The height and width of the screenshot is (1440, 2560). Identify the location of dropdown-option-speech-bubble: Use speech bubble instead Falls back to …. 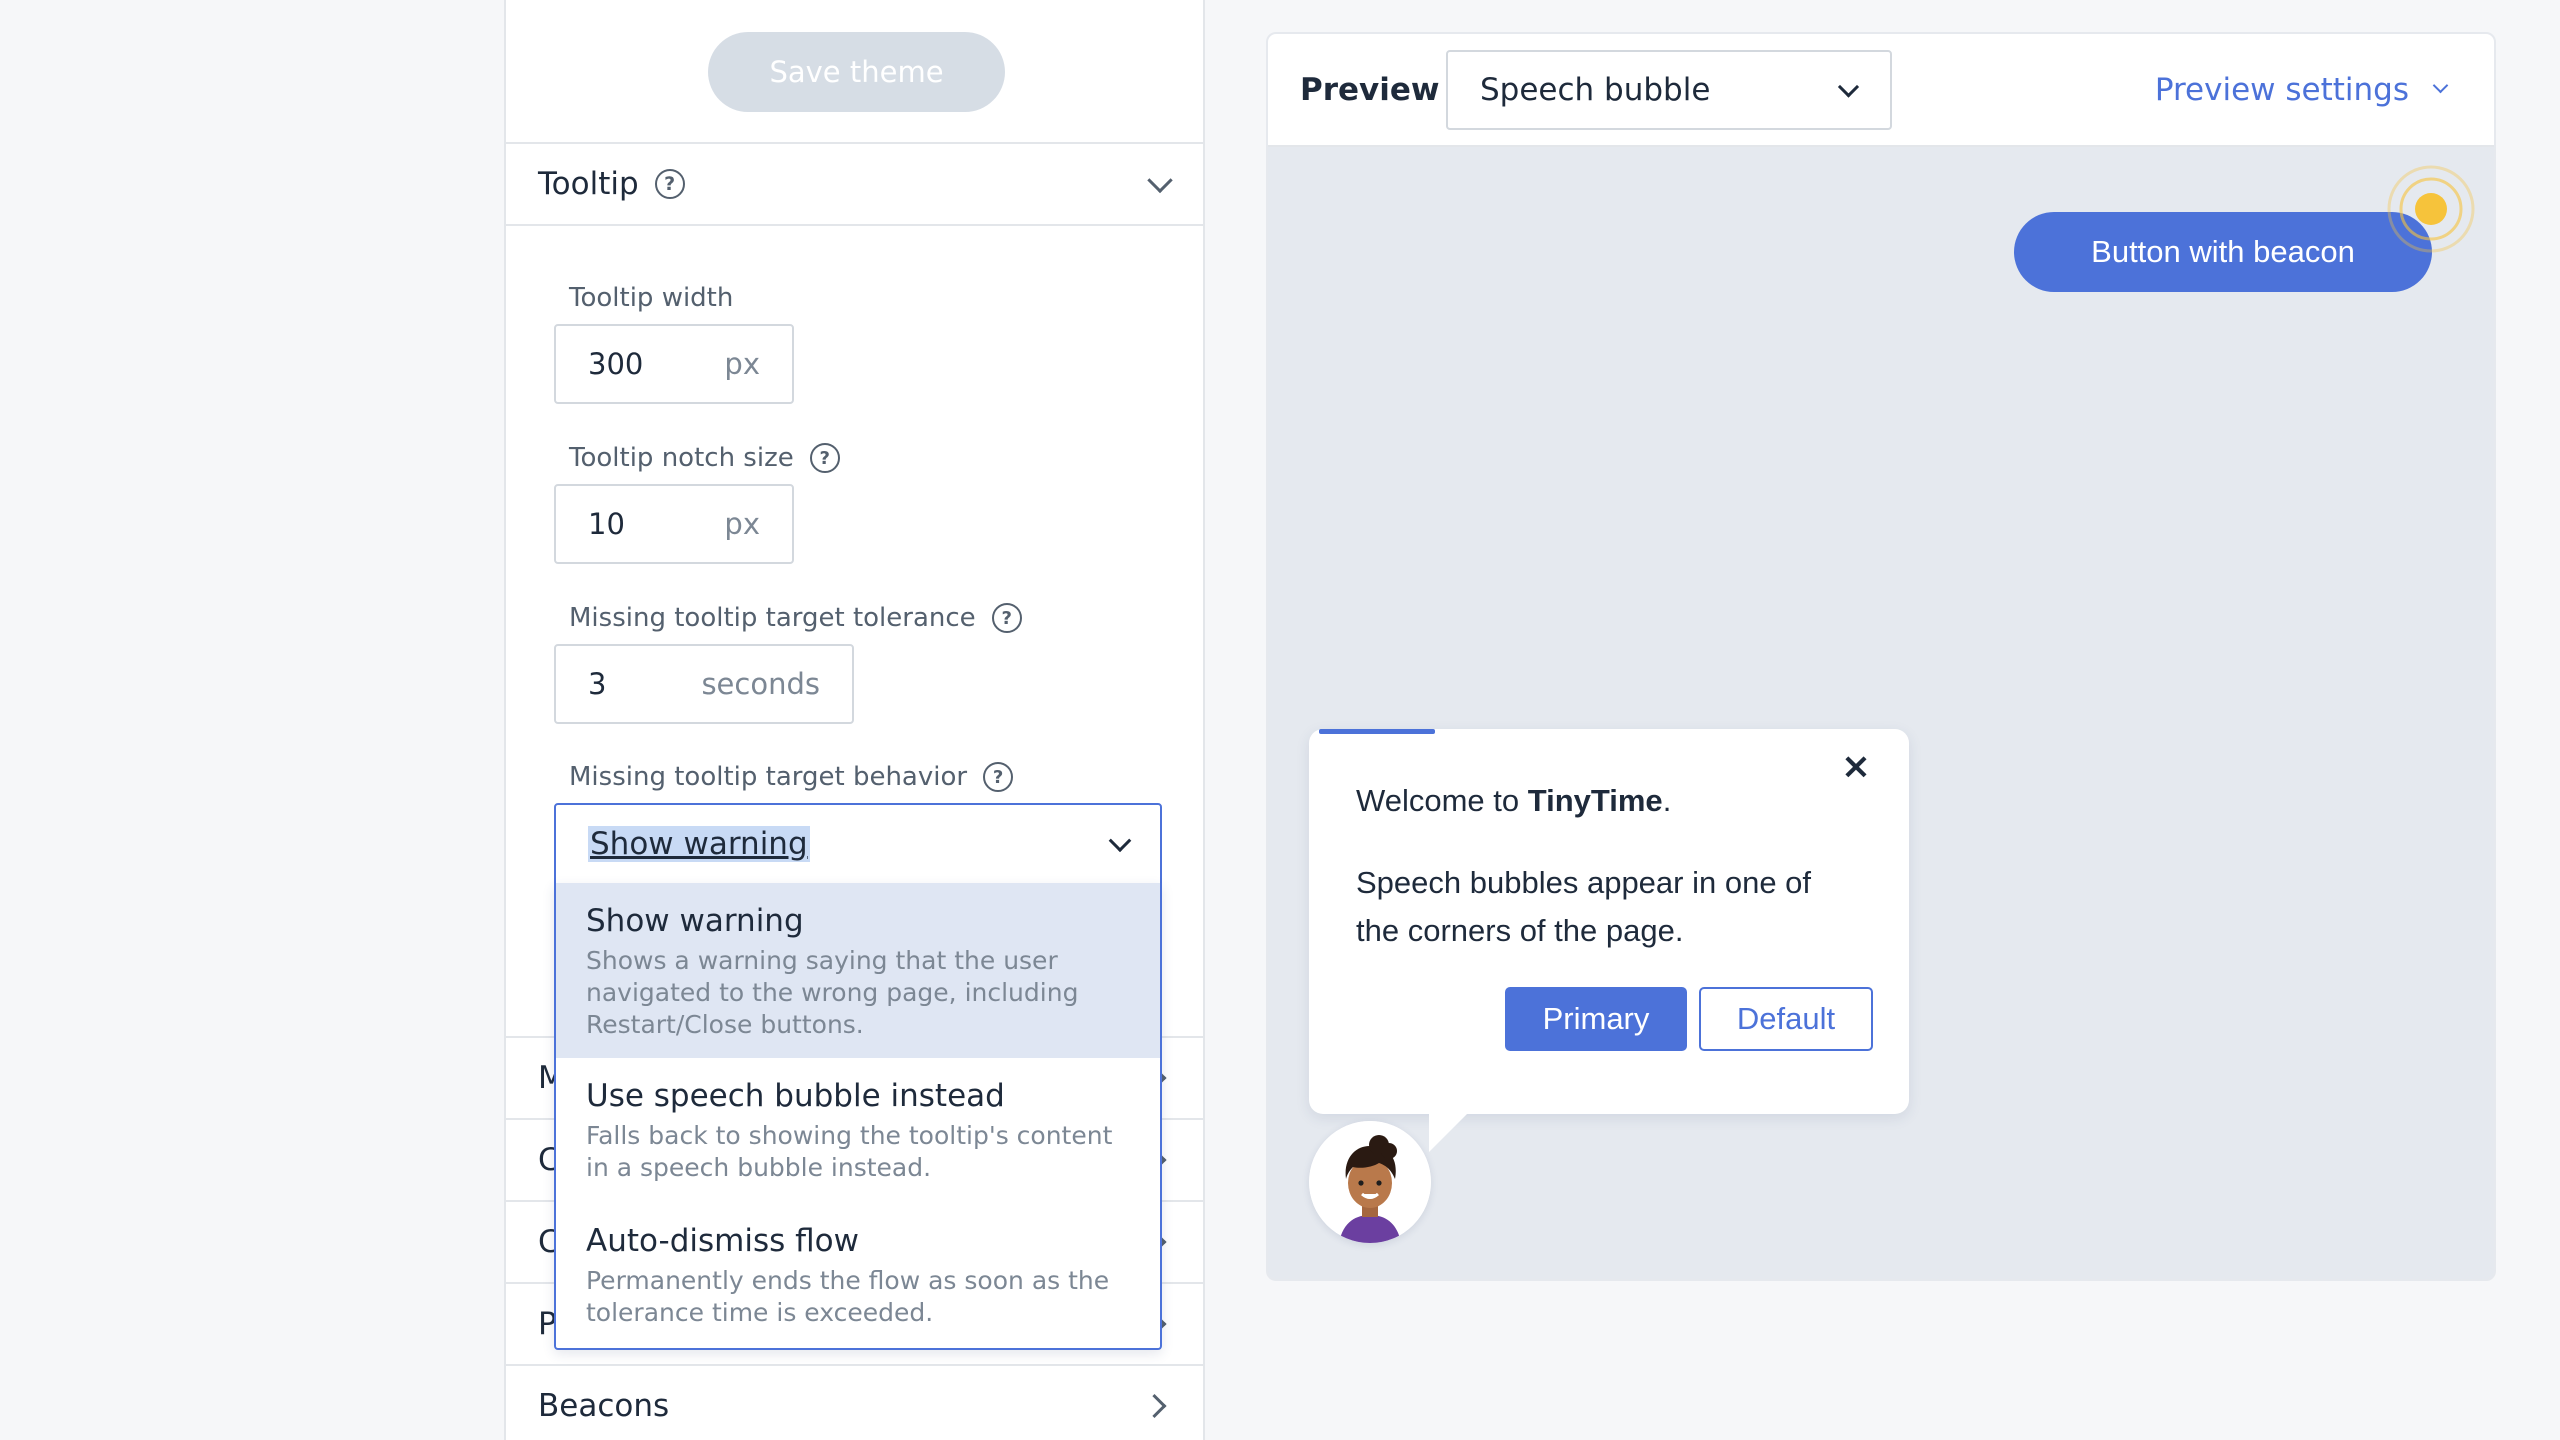
(858, 1130).